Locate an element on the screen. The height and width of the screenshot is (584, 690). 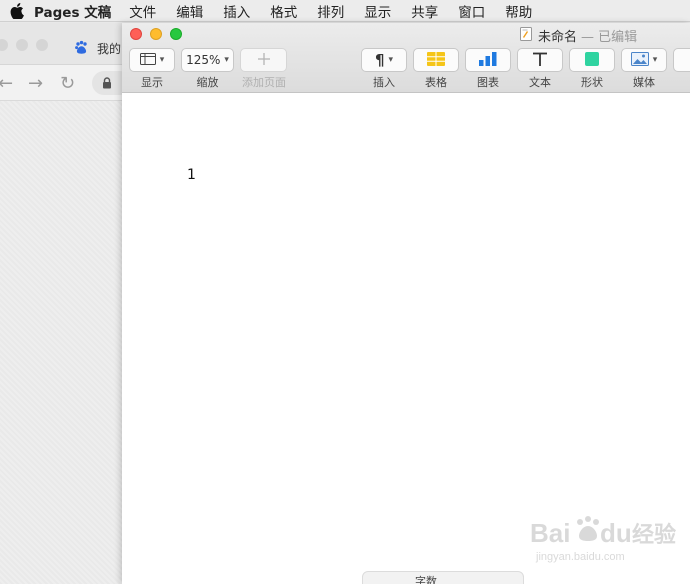
browser-tab-label: 我的 is located at coordinates (109, 48).